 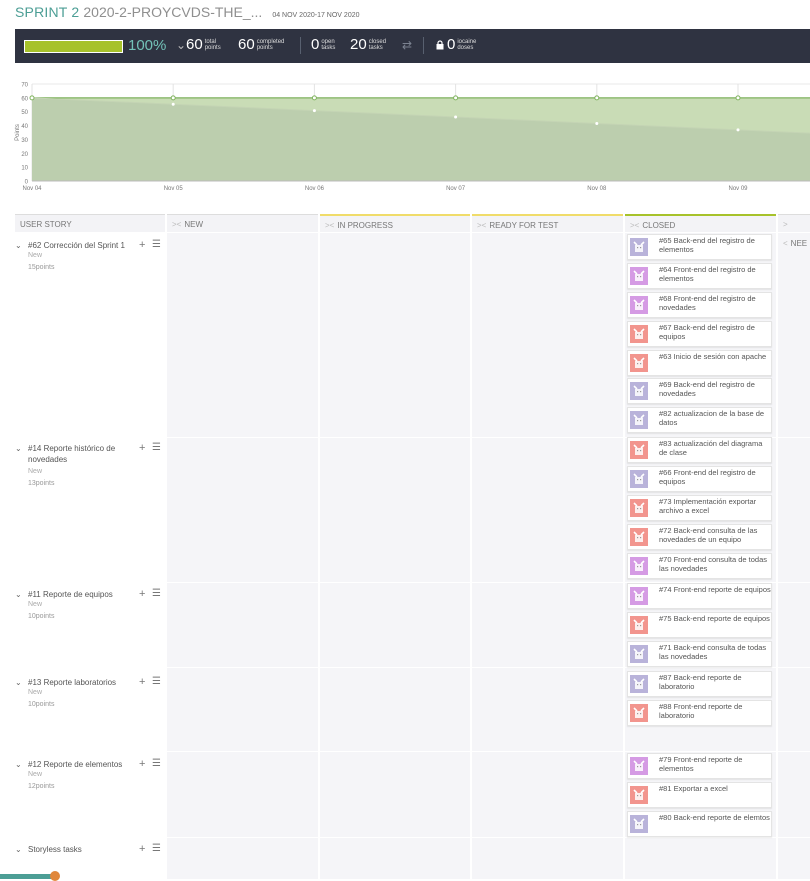 I want to click on task-card: #74 Front-end reporte de equipos, so click(x=699, y=596).